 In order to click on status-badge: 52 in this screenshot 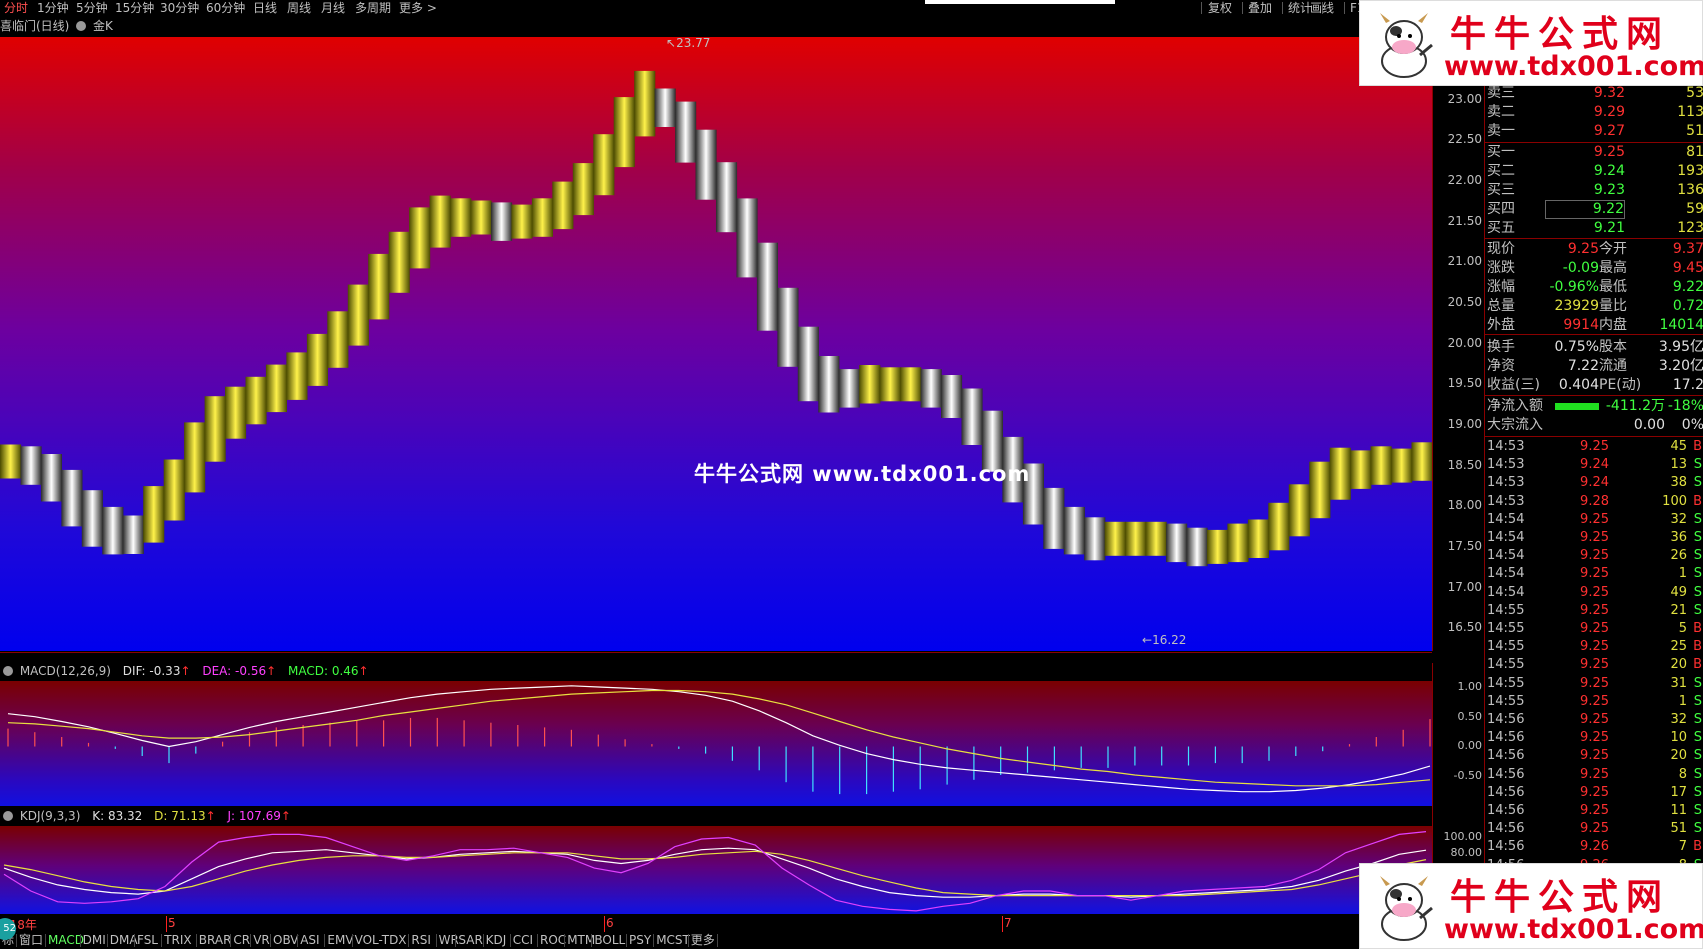, I will do `click(8, 929)`.